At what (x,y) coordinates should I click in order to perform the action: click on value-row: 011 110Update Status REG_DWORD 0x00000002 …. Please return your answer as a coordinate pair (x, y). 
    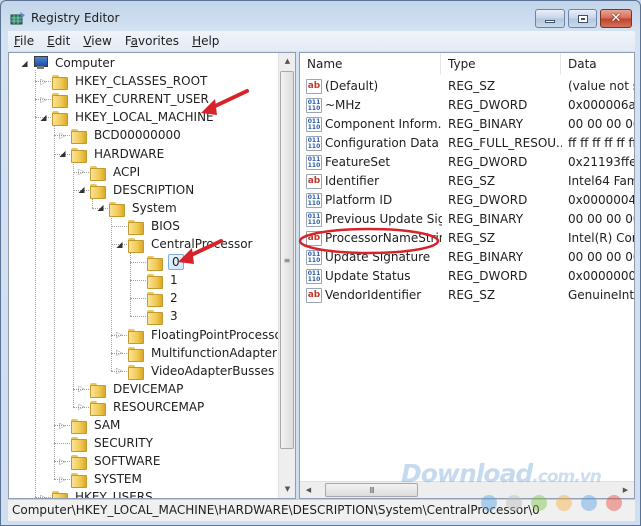
    Looking at the image, I should click on (467, 276).